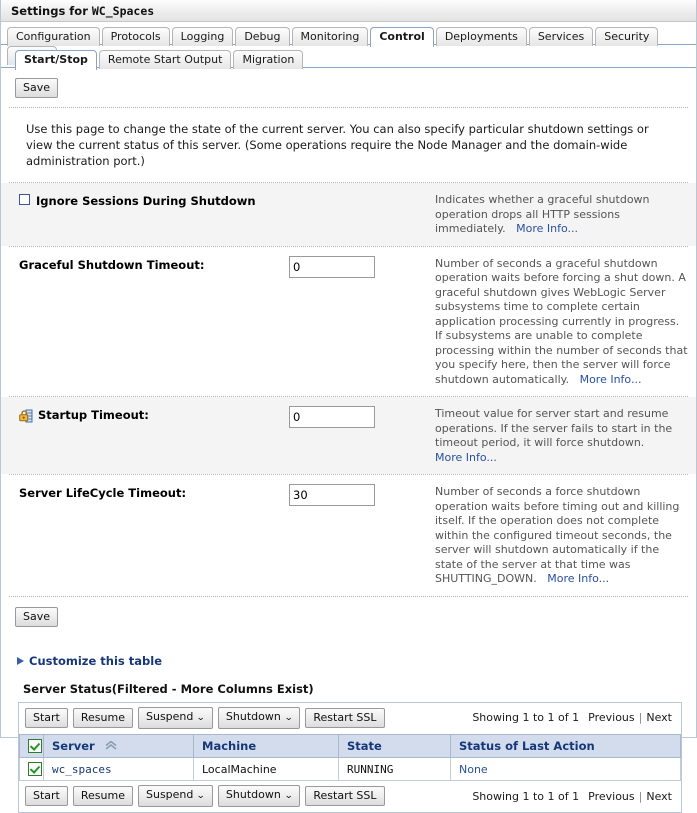 Image resolution: width=697 pixels, height=813 pixels. Describe the element at coordinates (332, 417) in the screenshot. I see `input-startup-timeout` at that location.